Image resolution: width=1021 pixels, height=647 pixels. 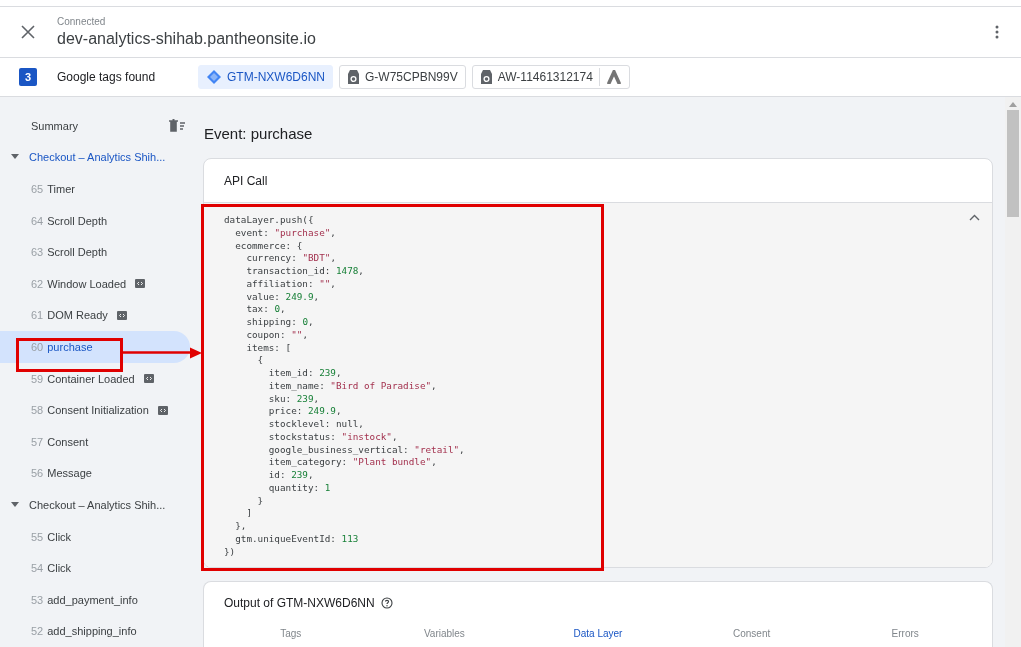 I want to click on code-line: item_category: "Plant bundle",, so click(x=352, y=462).